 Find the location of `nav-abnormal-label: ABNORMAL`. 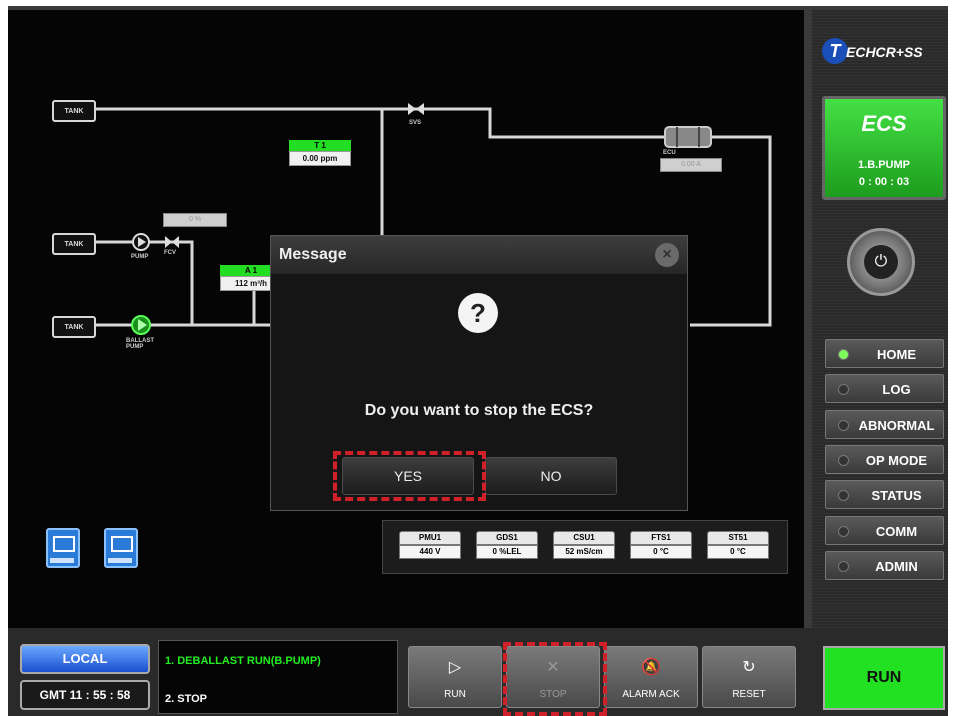

nav-abnormal-label: ABNORMAL is located at coordinates (896, 425).